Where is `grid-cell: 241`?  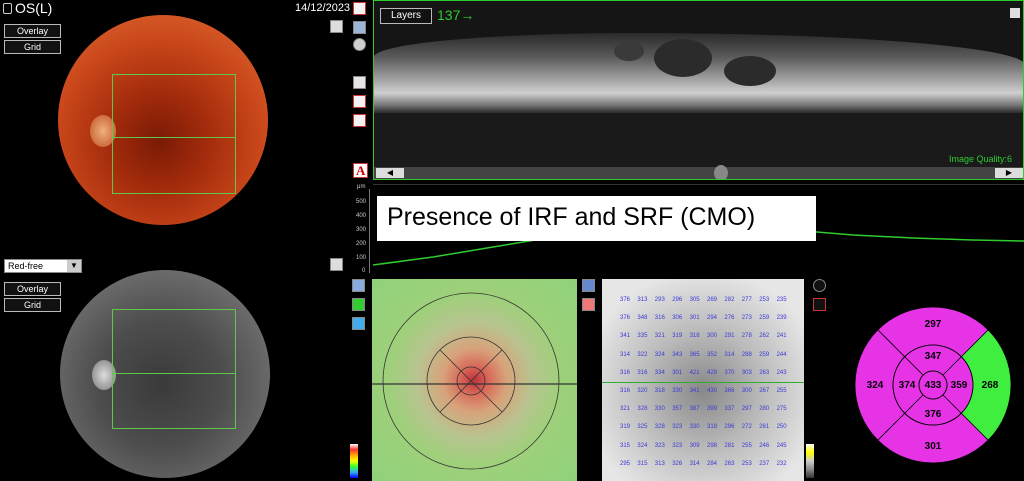 grid-cell: 241 is located at coordinates (781, 336).